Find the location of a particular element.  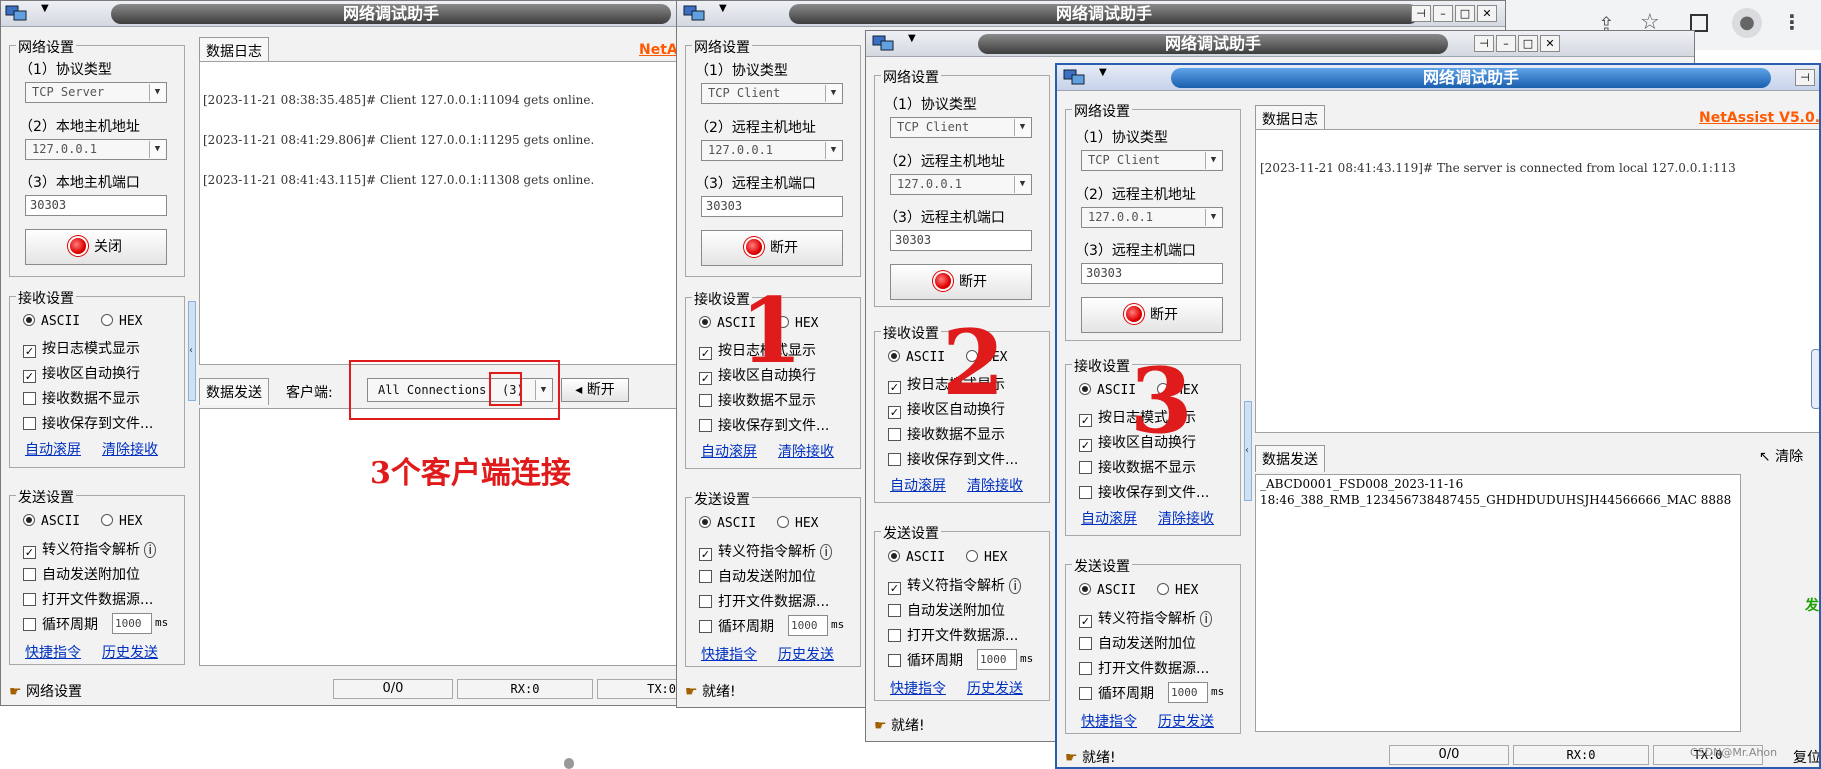

close-button: 关闭 is located at coordinates (96, 247).